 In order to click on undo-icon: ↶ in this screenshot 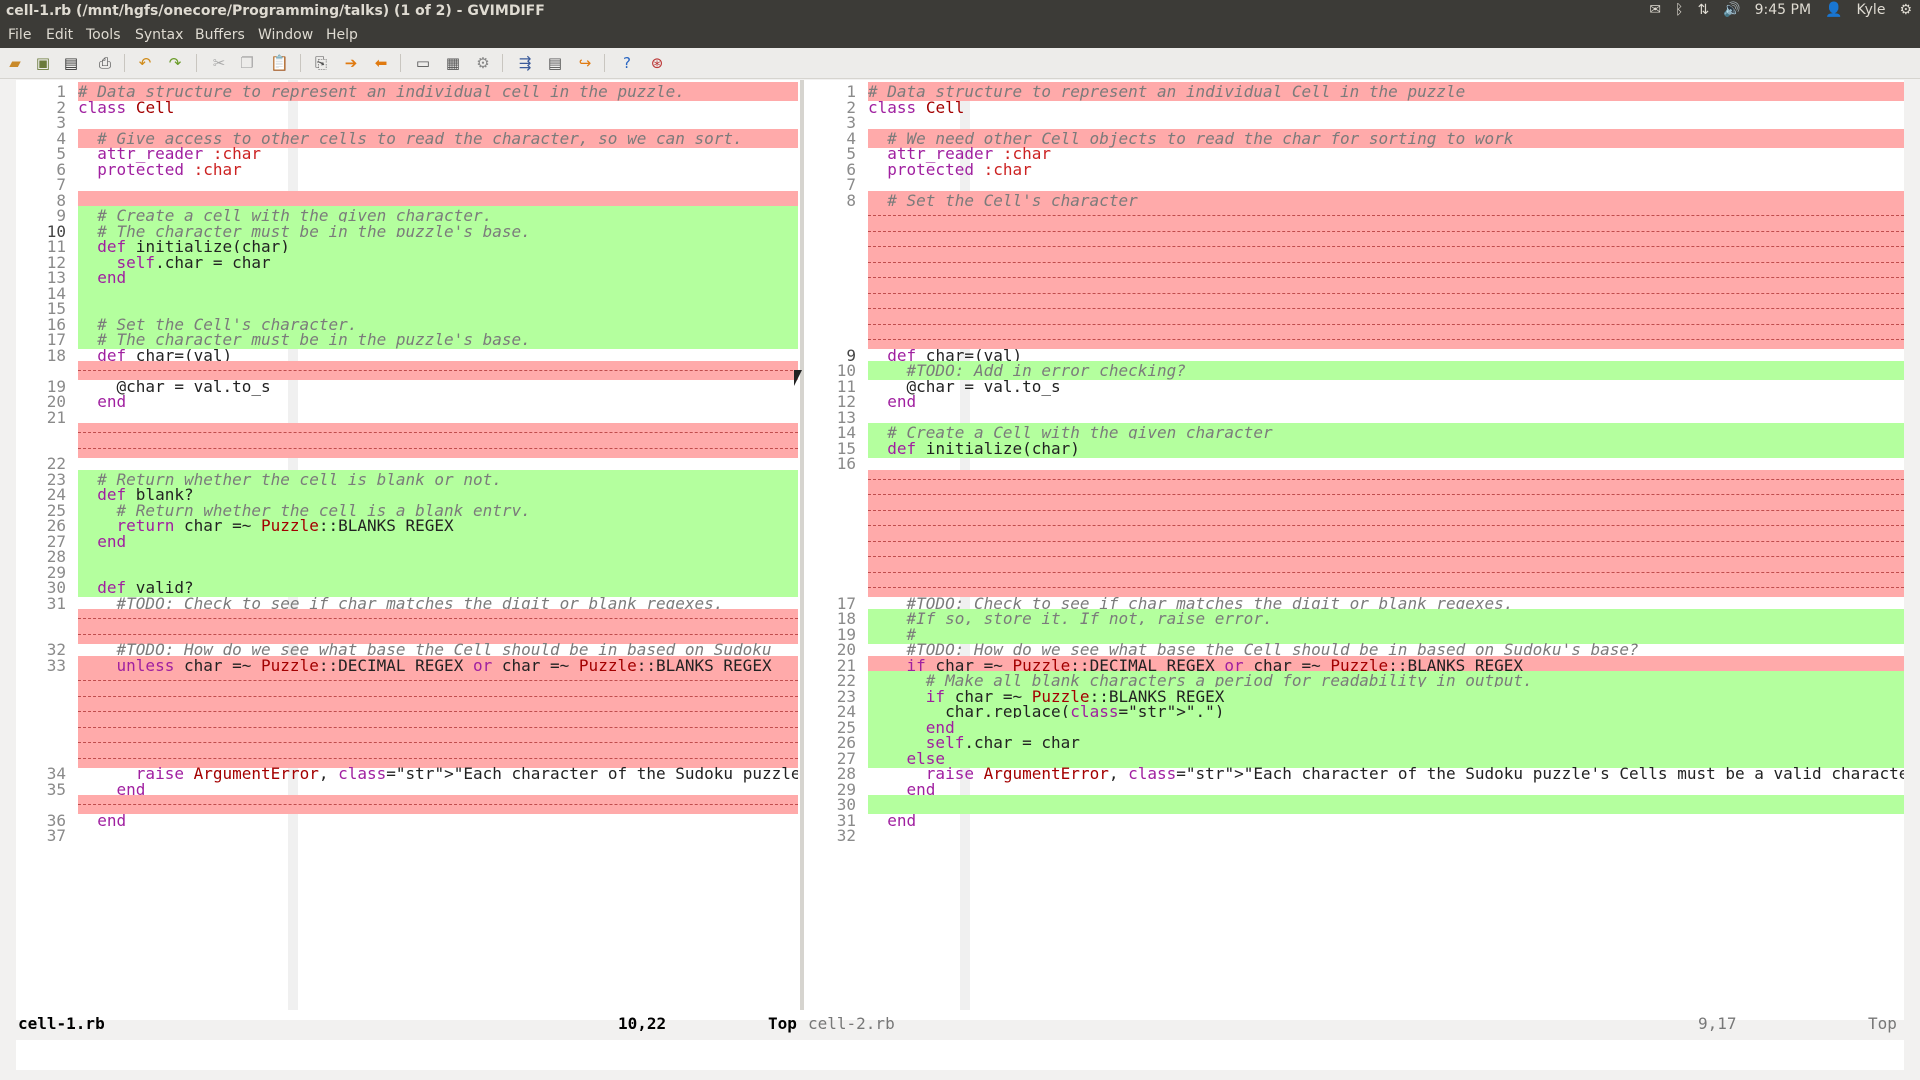, I will do `click(145, 63)`.